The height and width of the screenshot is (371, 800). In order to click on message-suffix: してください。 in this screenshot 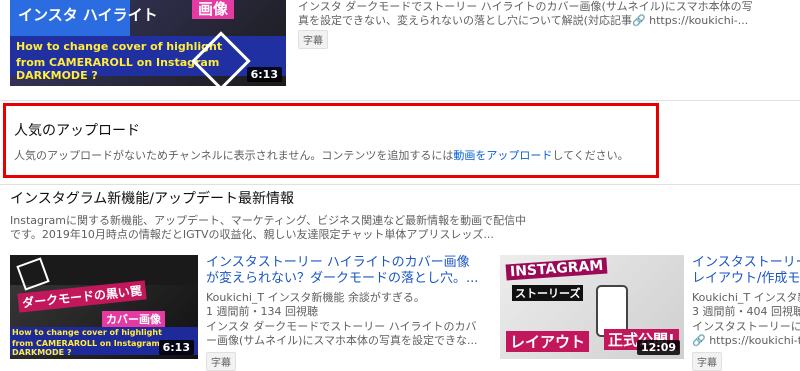, I will do `click(590, 155)`.